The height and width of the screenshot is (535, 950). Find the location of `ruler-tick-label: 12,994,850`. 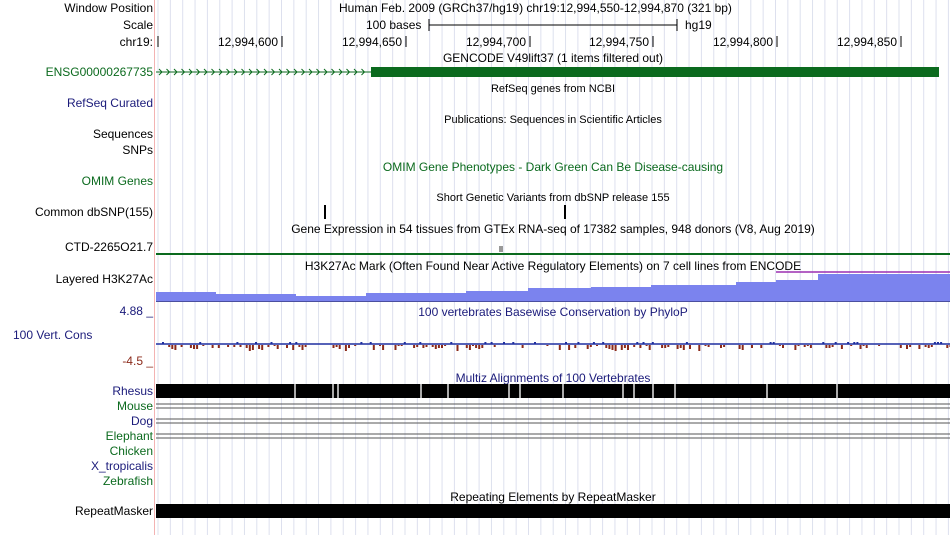

ruler-tick-label: 12,994,850 is located at coordinates (867, 42).